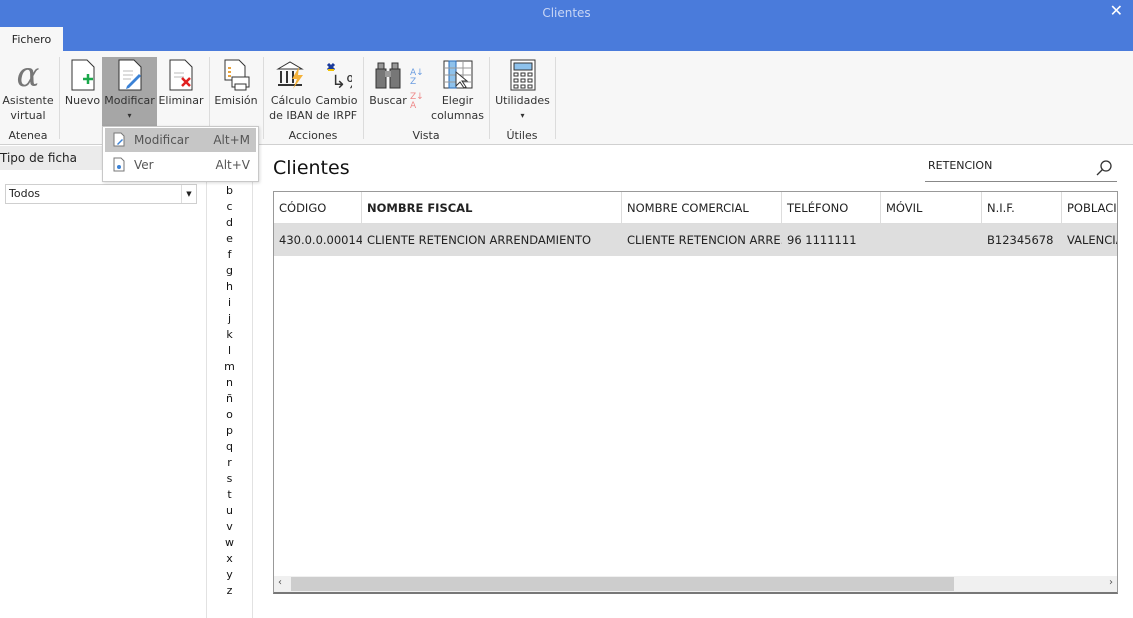 The image size is (1133, 618). I want to click on shortcut: Alt+M, so click(231, 140).